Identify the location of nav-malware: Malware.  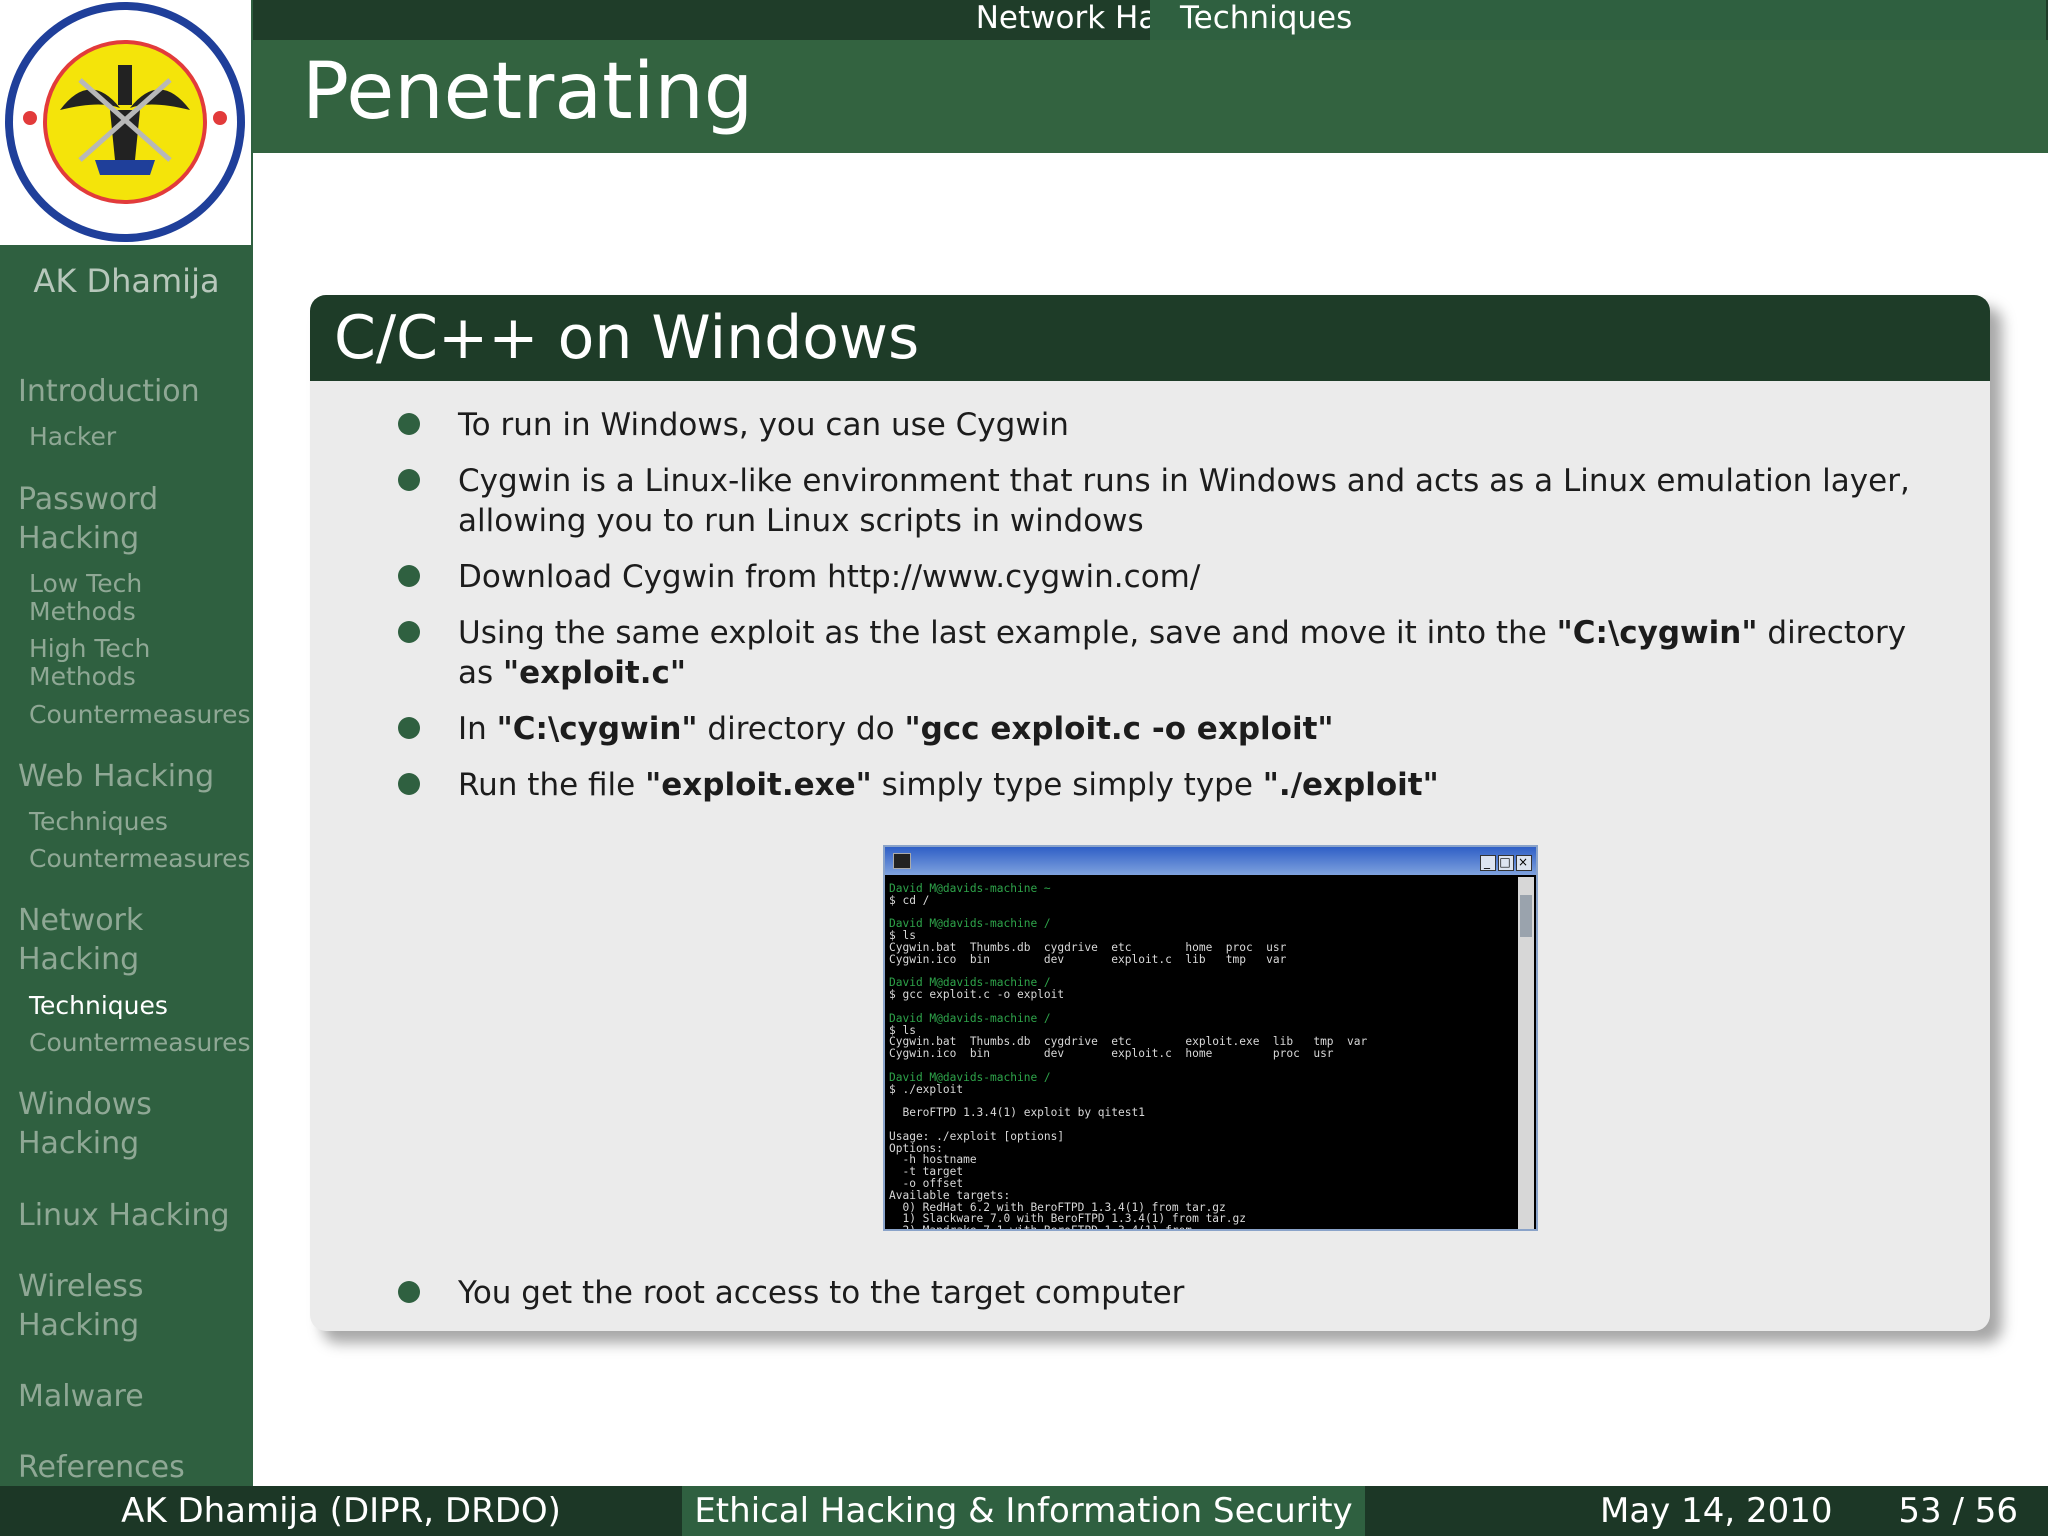
(81, 1396).